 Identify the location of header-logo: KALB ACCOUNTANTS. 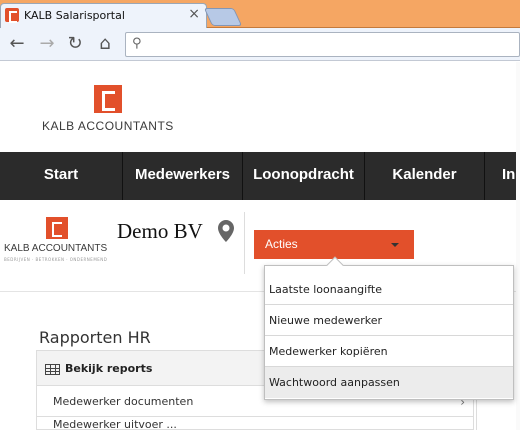
(112, 110).